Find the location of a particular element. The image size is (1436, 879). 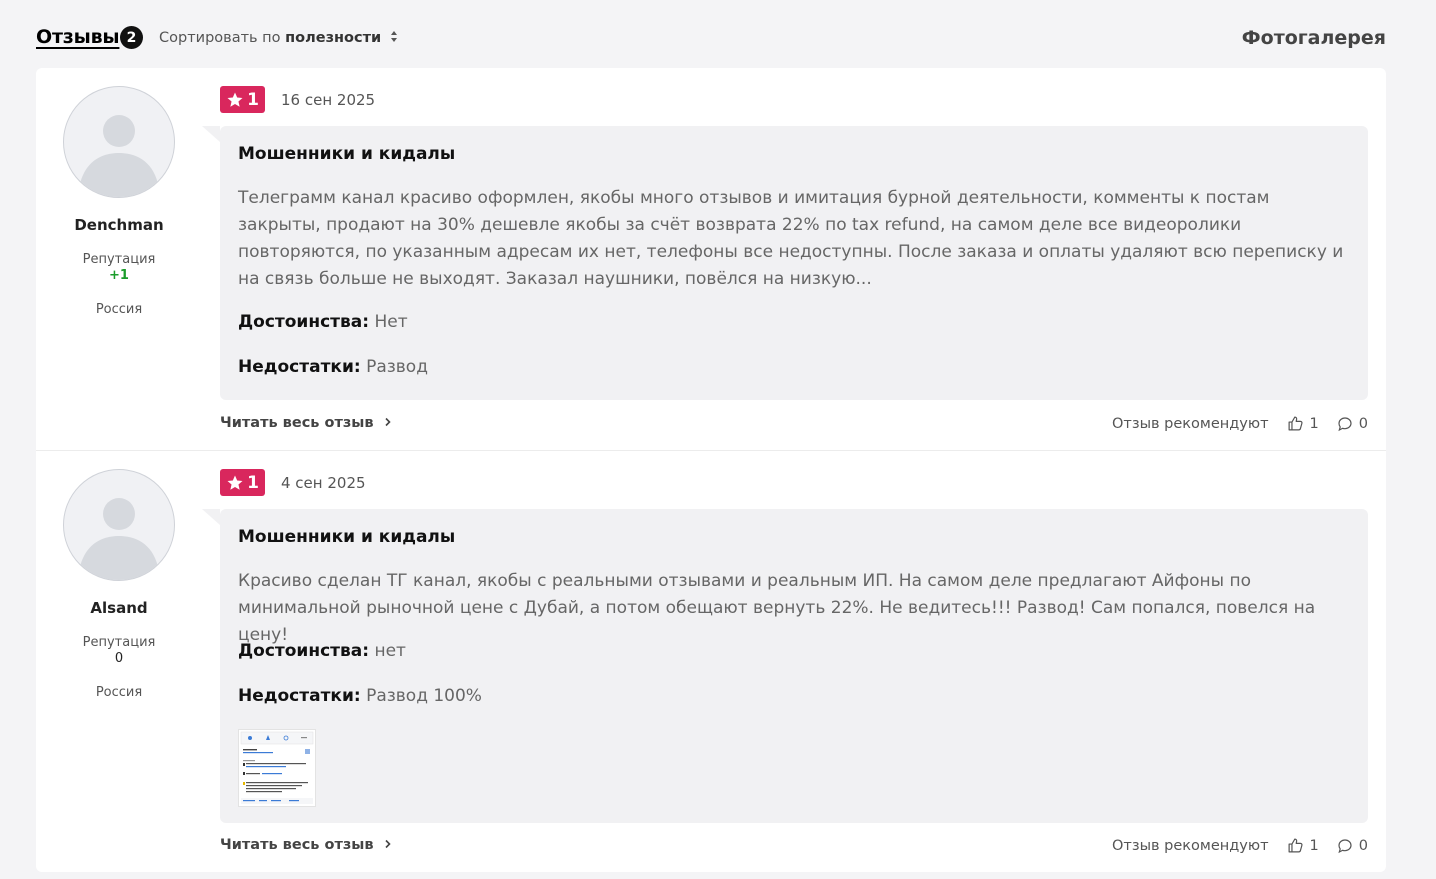

review-pros: Достоинства: Нет is located at coordinates (323, 322).